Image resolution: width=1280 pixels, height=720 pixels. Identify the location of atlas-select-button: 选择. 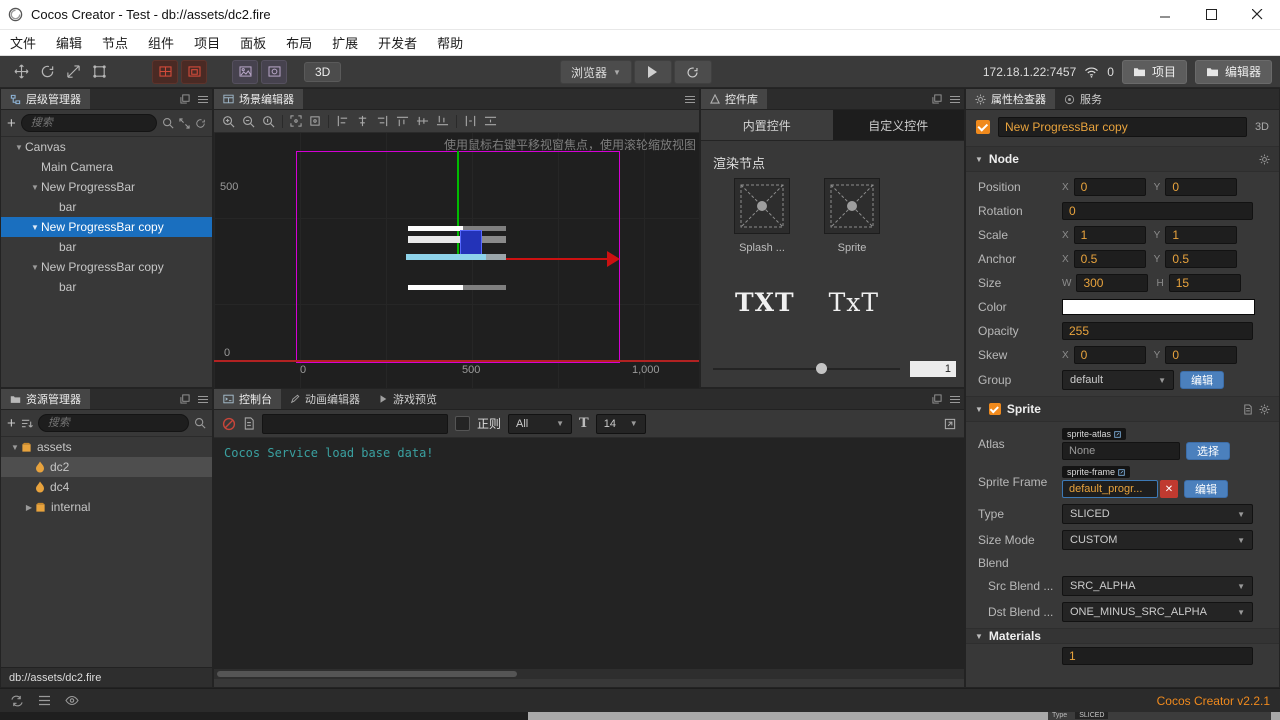
(1208, 451).